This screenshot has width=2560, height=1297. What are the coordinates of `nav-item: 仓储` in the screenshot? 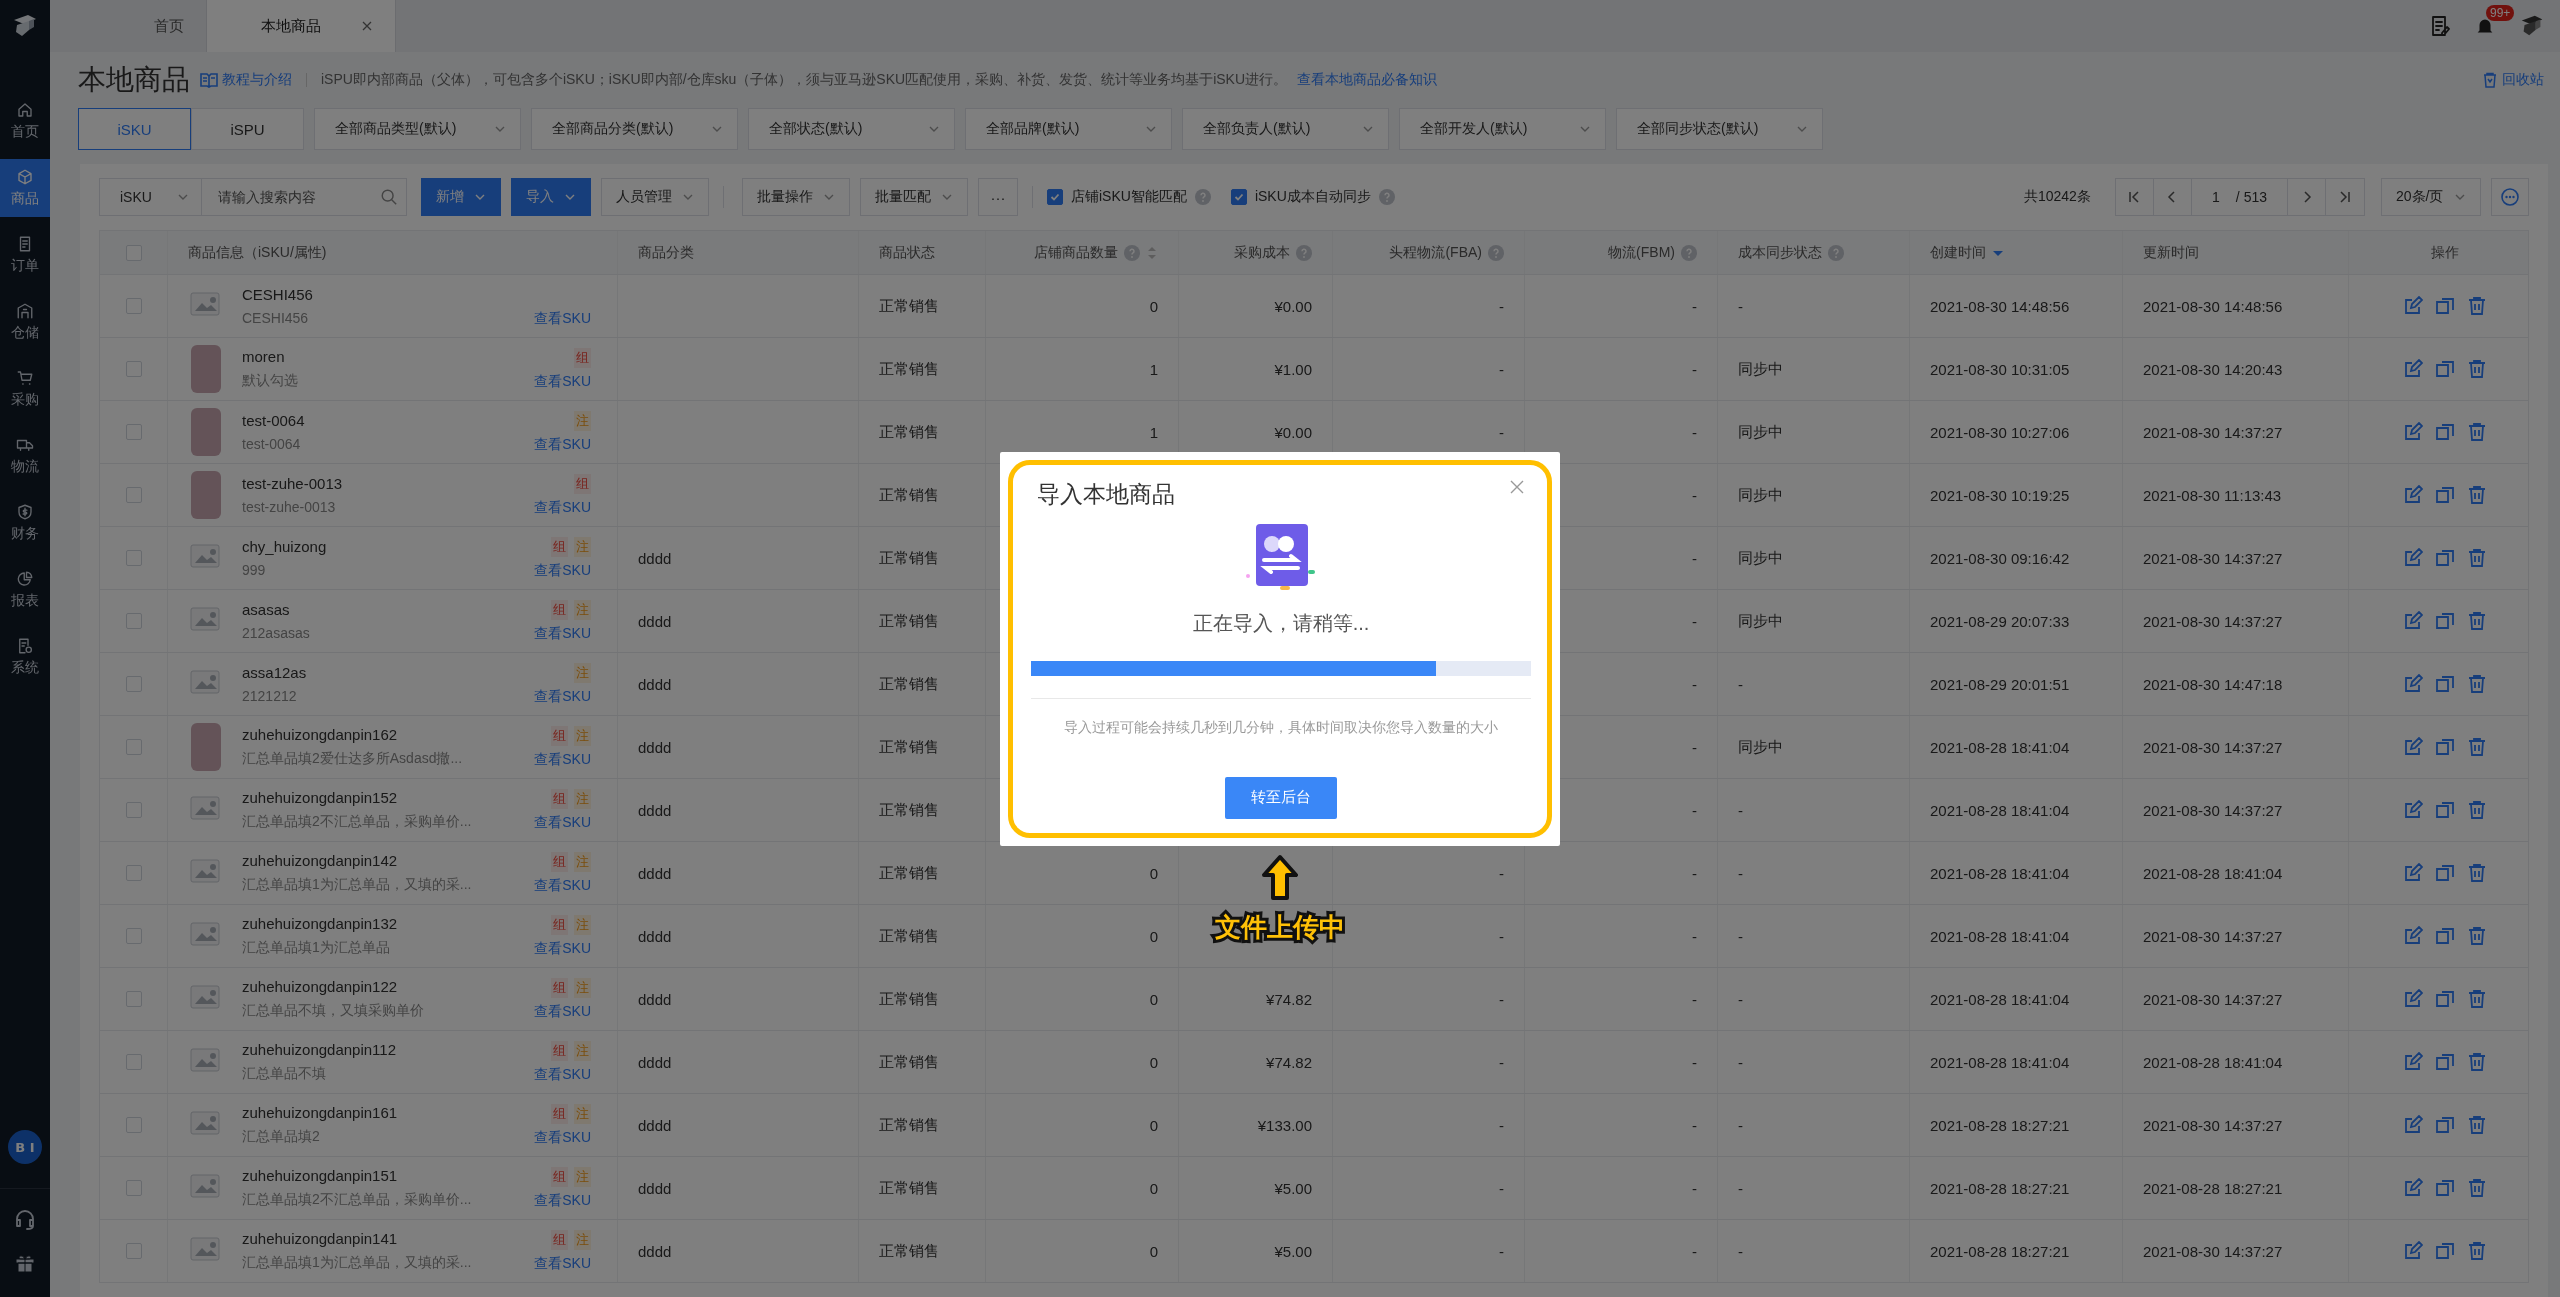 It's located at (25, 322).